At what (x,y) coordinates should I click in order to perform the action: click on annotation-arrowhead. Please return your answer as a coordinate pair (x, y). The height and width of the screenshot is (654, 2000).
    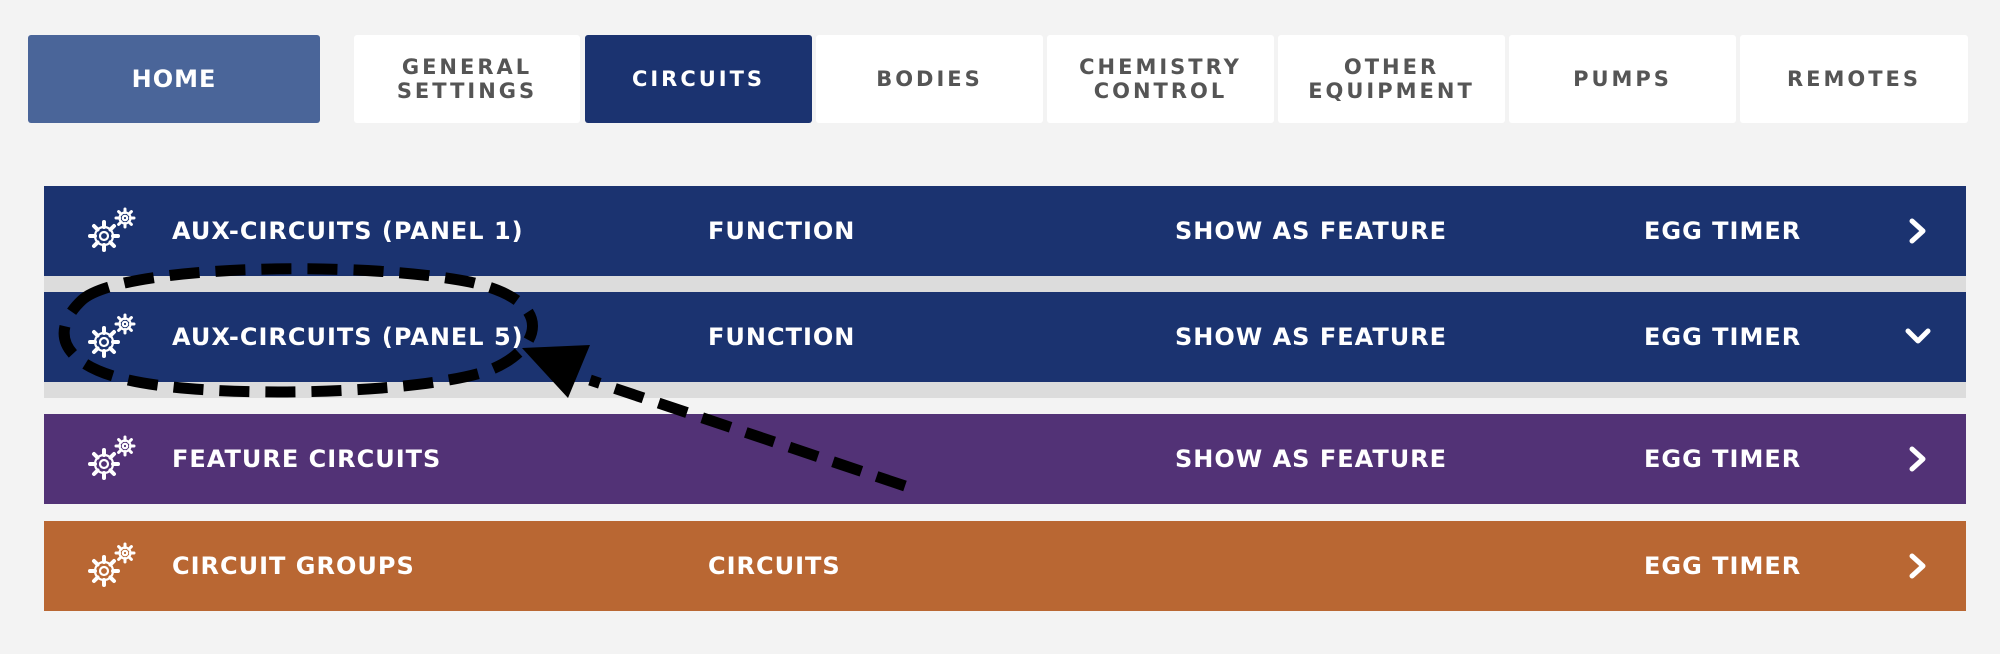
    Looking at the image, I should click on (556, 371).